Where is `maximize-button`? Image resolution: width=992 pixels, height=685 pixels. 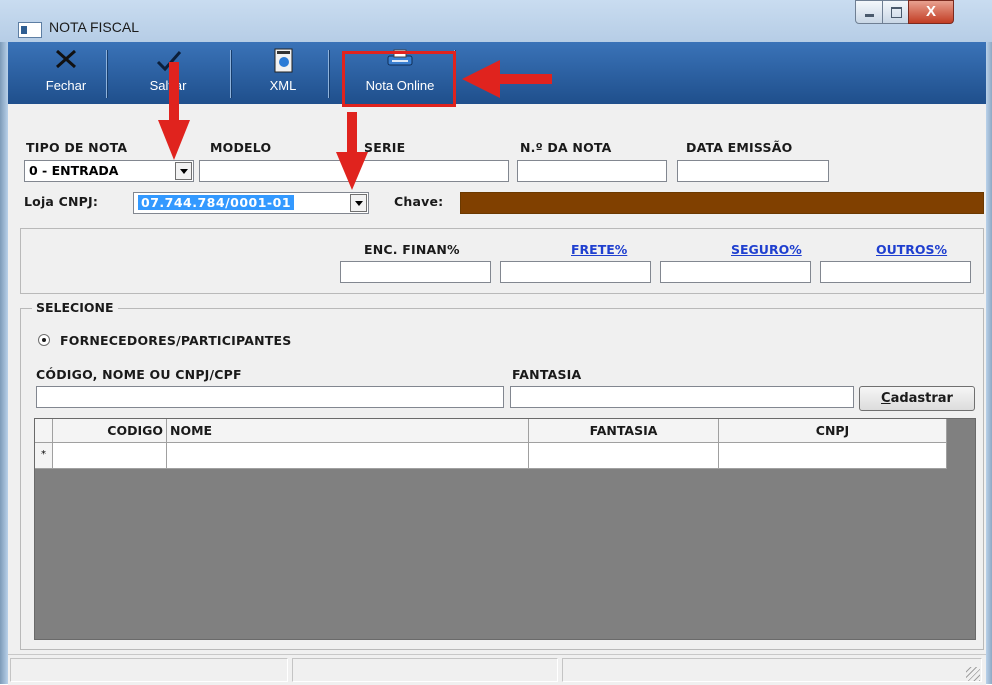 maximize-button is located at coordinates (896, 12).